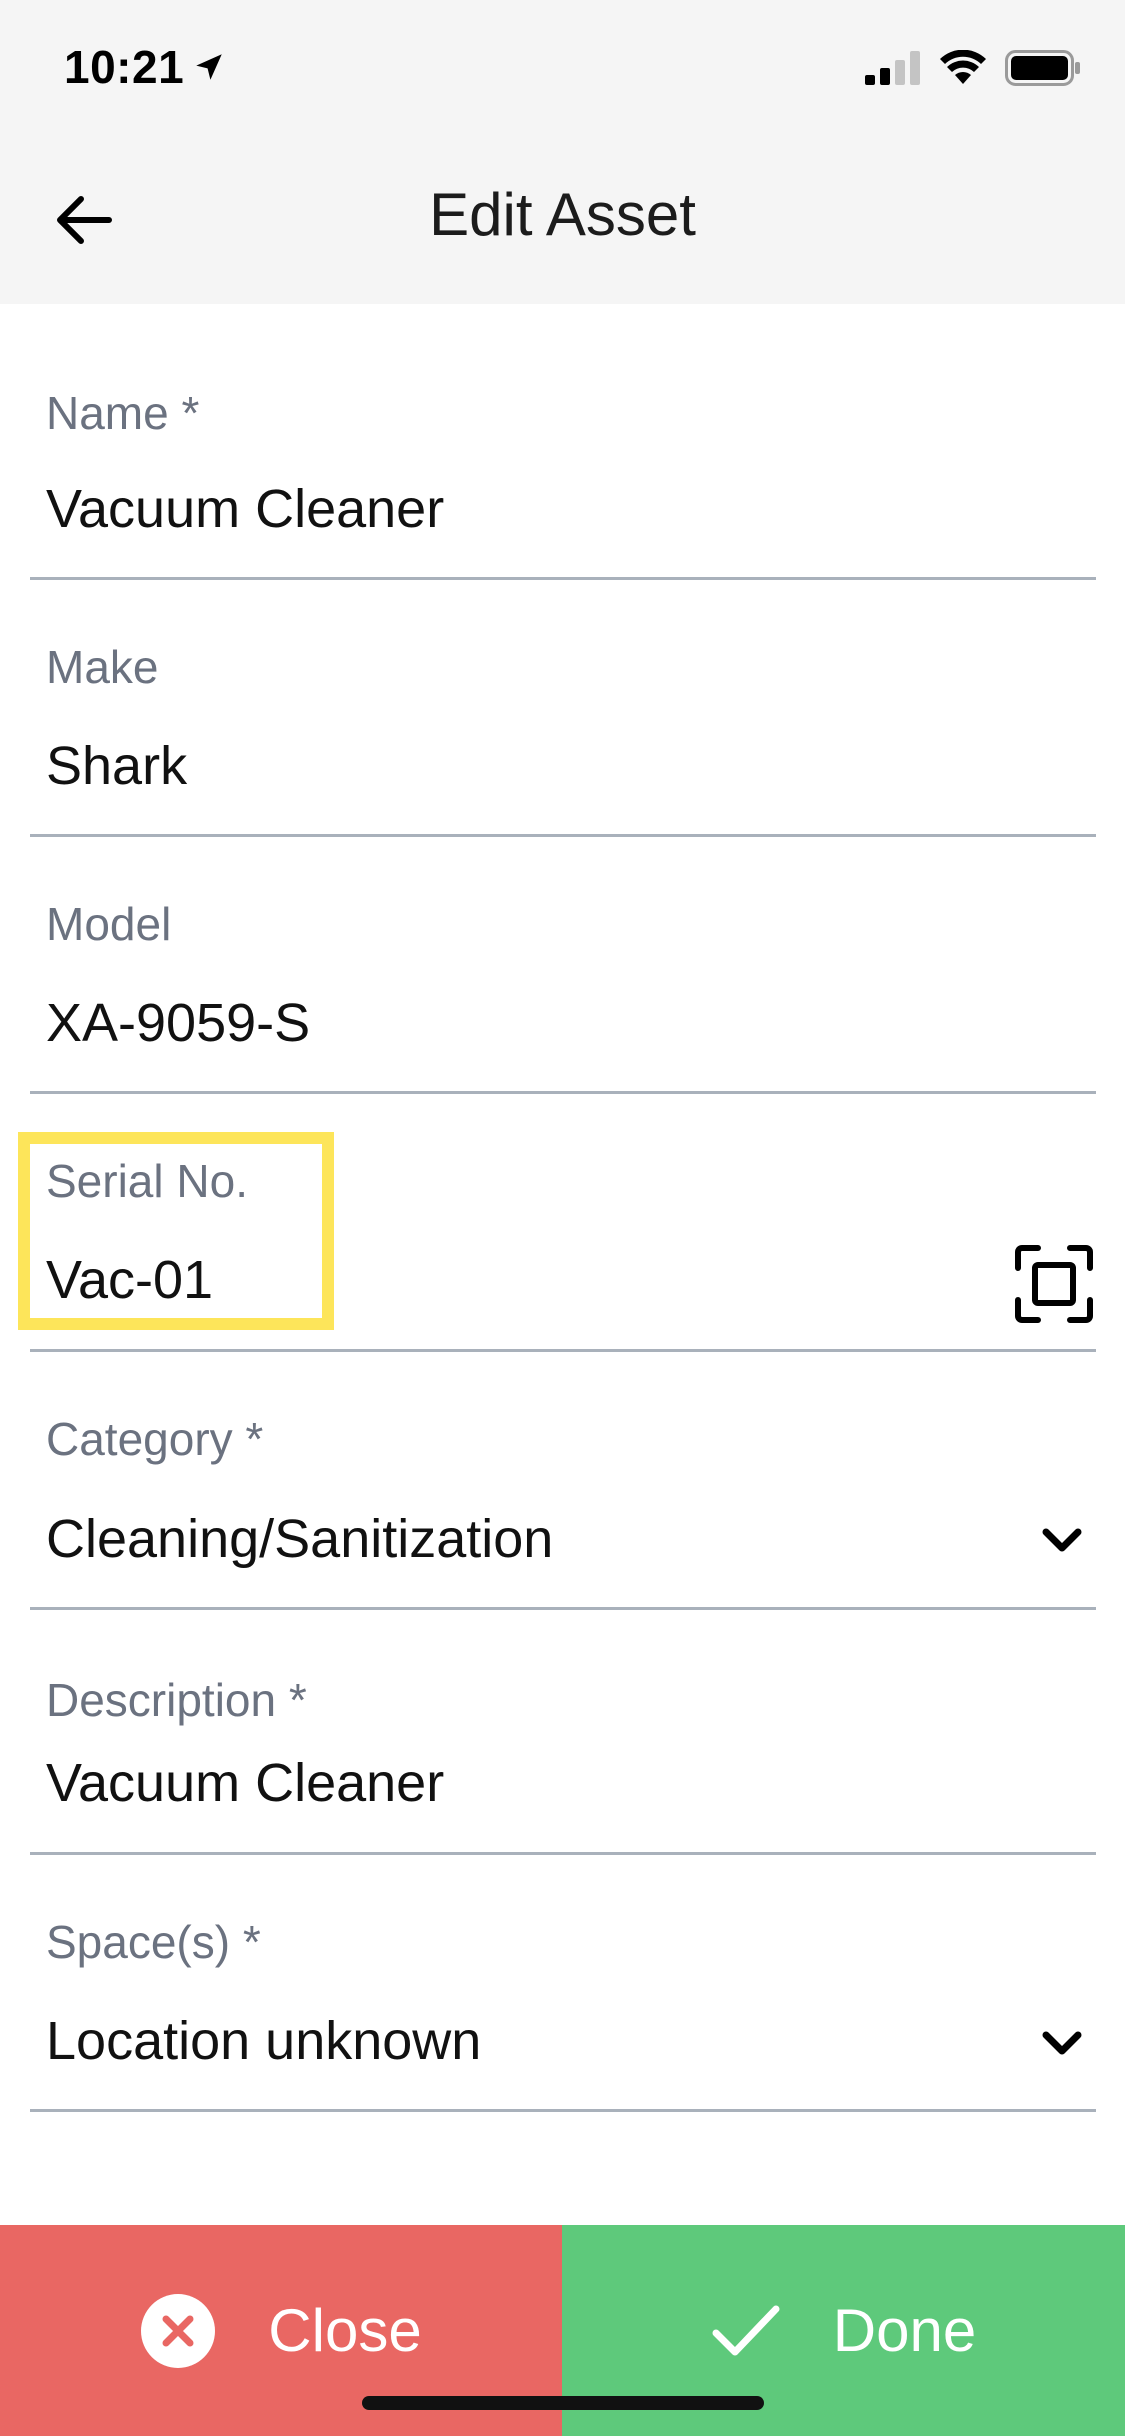 The width and height of the screenshot is (1125, 2436). What do you see at coordinates (153, 1942) in the screenshot?
I see `spaces-label: Space(s) *` at bounding box center [153, 1942].